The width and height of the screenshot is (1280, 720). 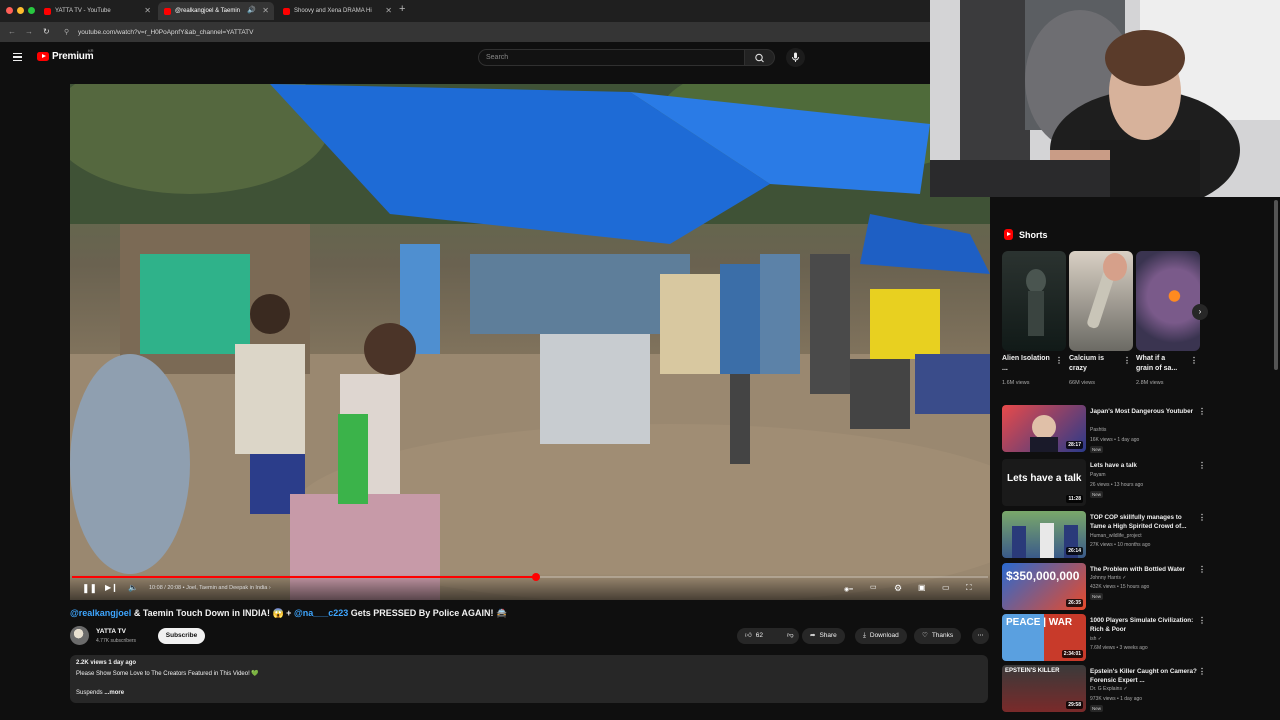 I want to click on description-box, so click(x=529, y=679).